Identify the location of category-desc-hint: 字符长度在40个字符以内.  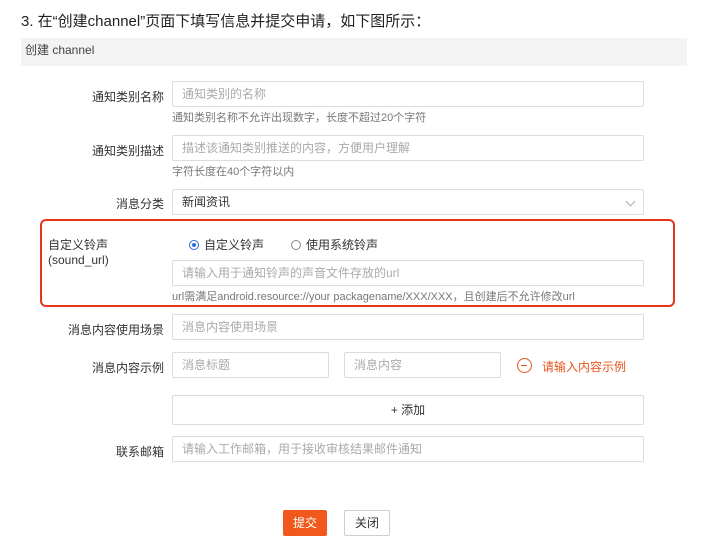
(233, 172).